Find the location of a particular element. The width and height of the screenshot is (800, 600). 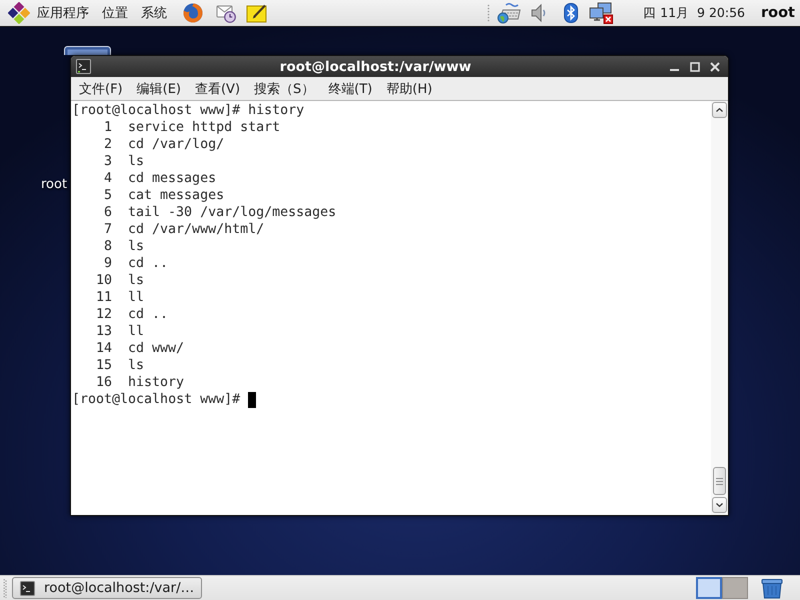

history-number: 7 is located at coordinates (108, 229).